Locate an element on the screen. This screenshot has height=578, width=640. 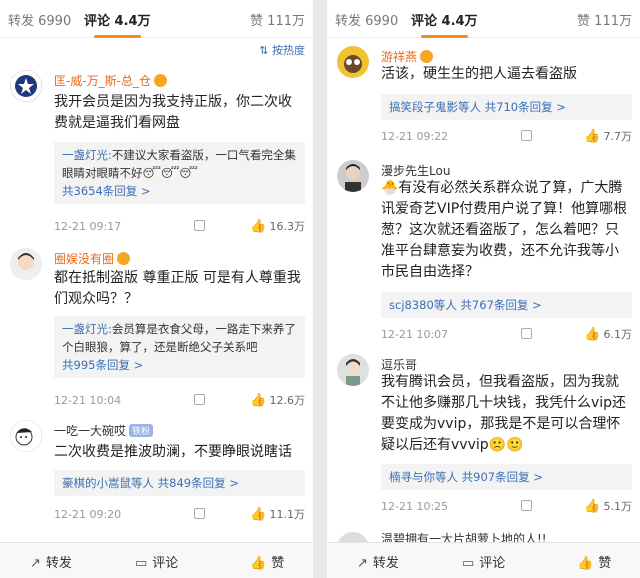
reply-count-link: 共710条回复 > is located at coordinates (525, 107).